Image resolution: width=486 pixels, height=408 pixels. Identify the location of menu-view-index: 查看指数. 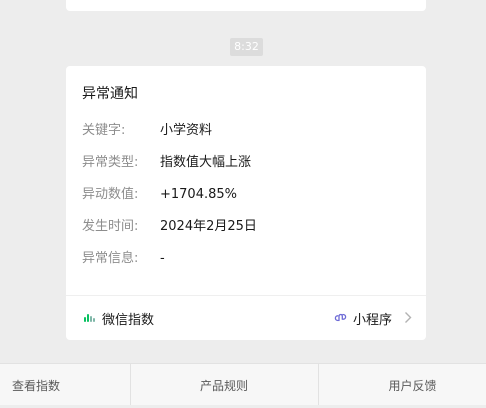
(65, 384).